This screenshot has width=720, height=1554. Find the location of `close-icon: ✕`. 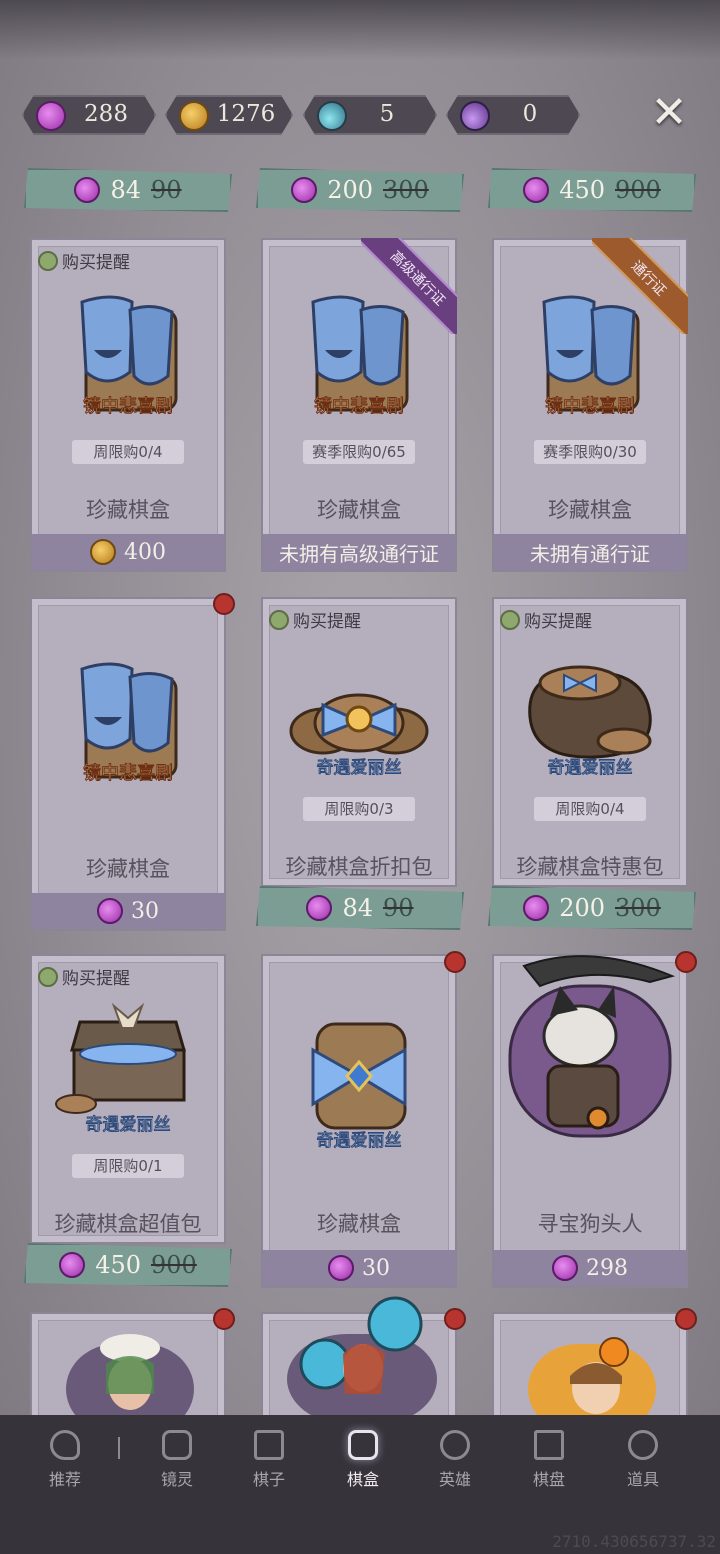

close-icon: ✕ is located at coordinates (669, 114).